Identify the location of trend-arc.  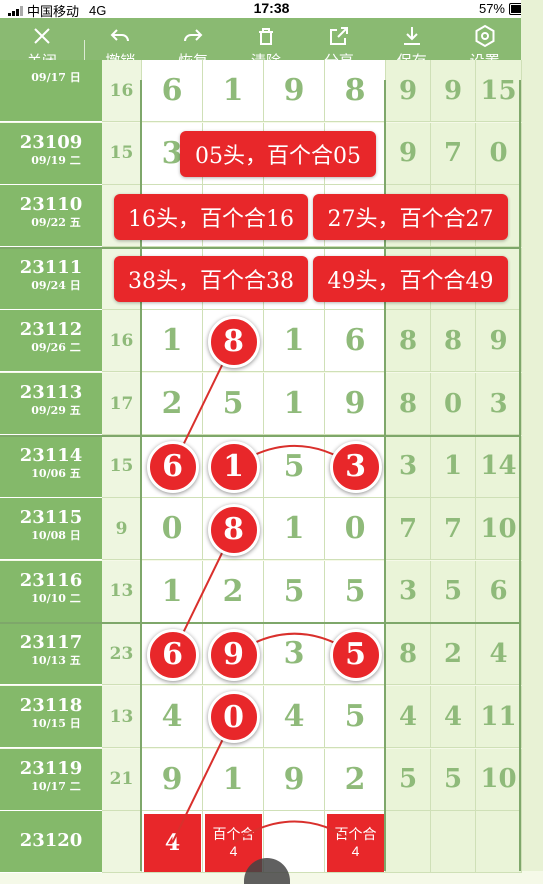
(294, 832).